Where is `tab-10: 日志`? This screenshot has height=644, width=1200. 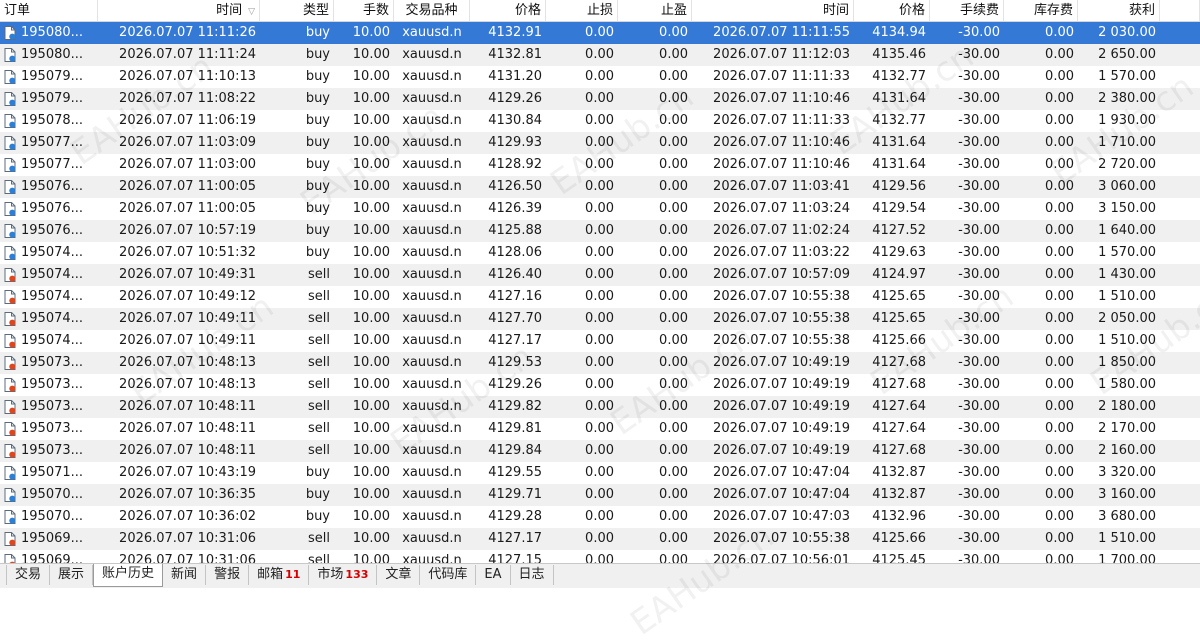
tab-10: 日志 is located at coordinates (532, 575).